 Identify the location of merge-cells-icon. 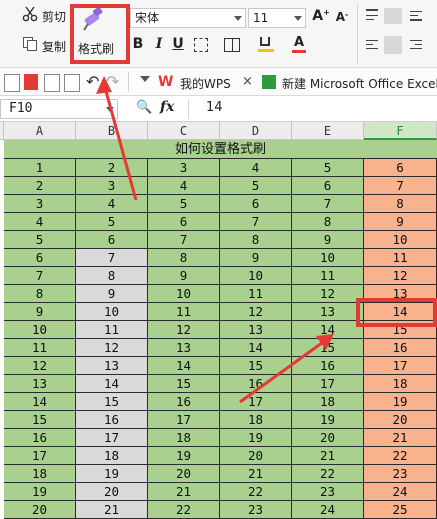
(232, 45).